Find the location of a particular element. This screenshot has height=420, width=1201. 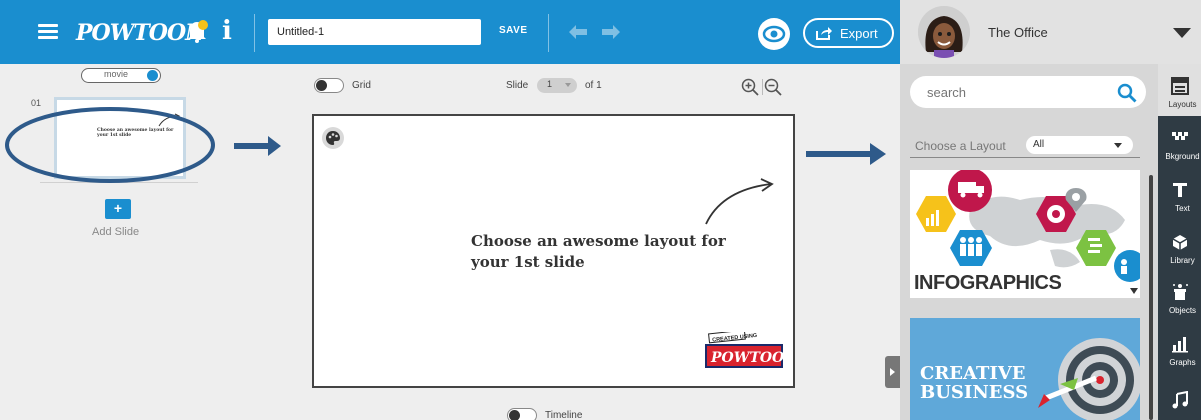

tool-layouts: Layouts is located at coordinates (1179, 95).